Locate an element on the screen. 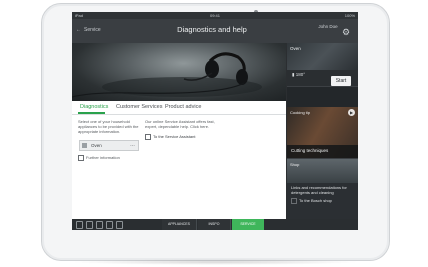  tab-customer-services: Customer Services is located at coordinates (139, 107).